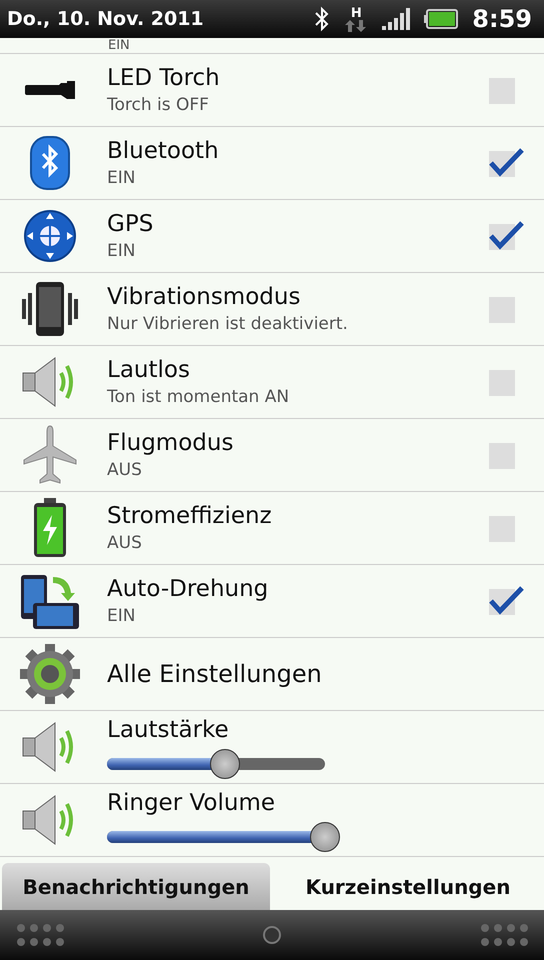 This screenshot has width=544, height=960. Describe the element at coordinates (228, 324) in the screenshot. I see `row-subtitle: Nur Vibrieren ist deaktiviert.` at that location.